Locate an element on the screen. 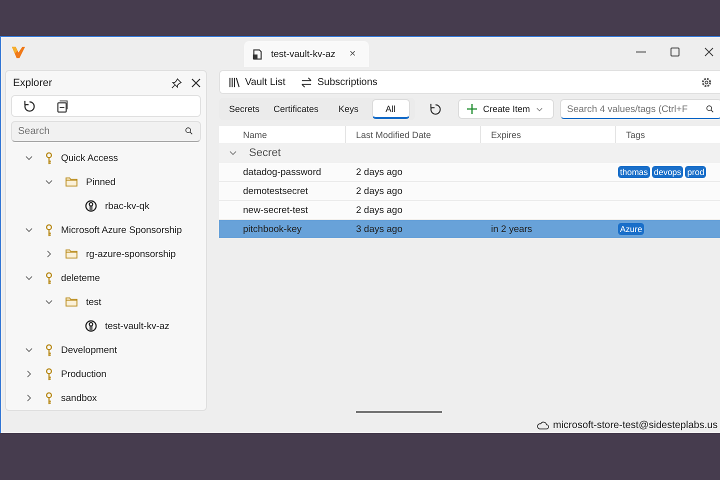 This screenshot has width=720, height=480. table-row: pitchbook-key 3 days ago in 2 years Azure is located at coordinates (469, 229).